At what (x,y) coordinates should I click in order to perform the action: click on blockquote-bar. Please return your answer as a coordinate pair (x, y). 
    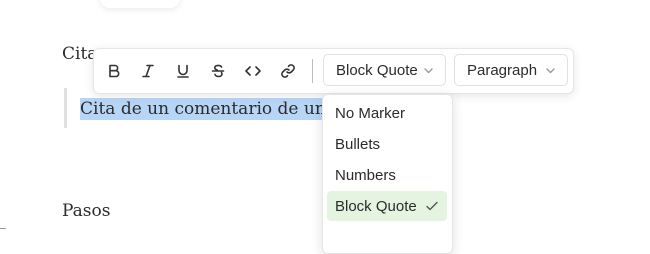
    Looking at the image, I should click on (65, 108).